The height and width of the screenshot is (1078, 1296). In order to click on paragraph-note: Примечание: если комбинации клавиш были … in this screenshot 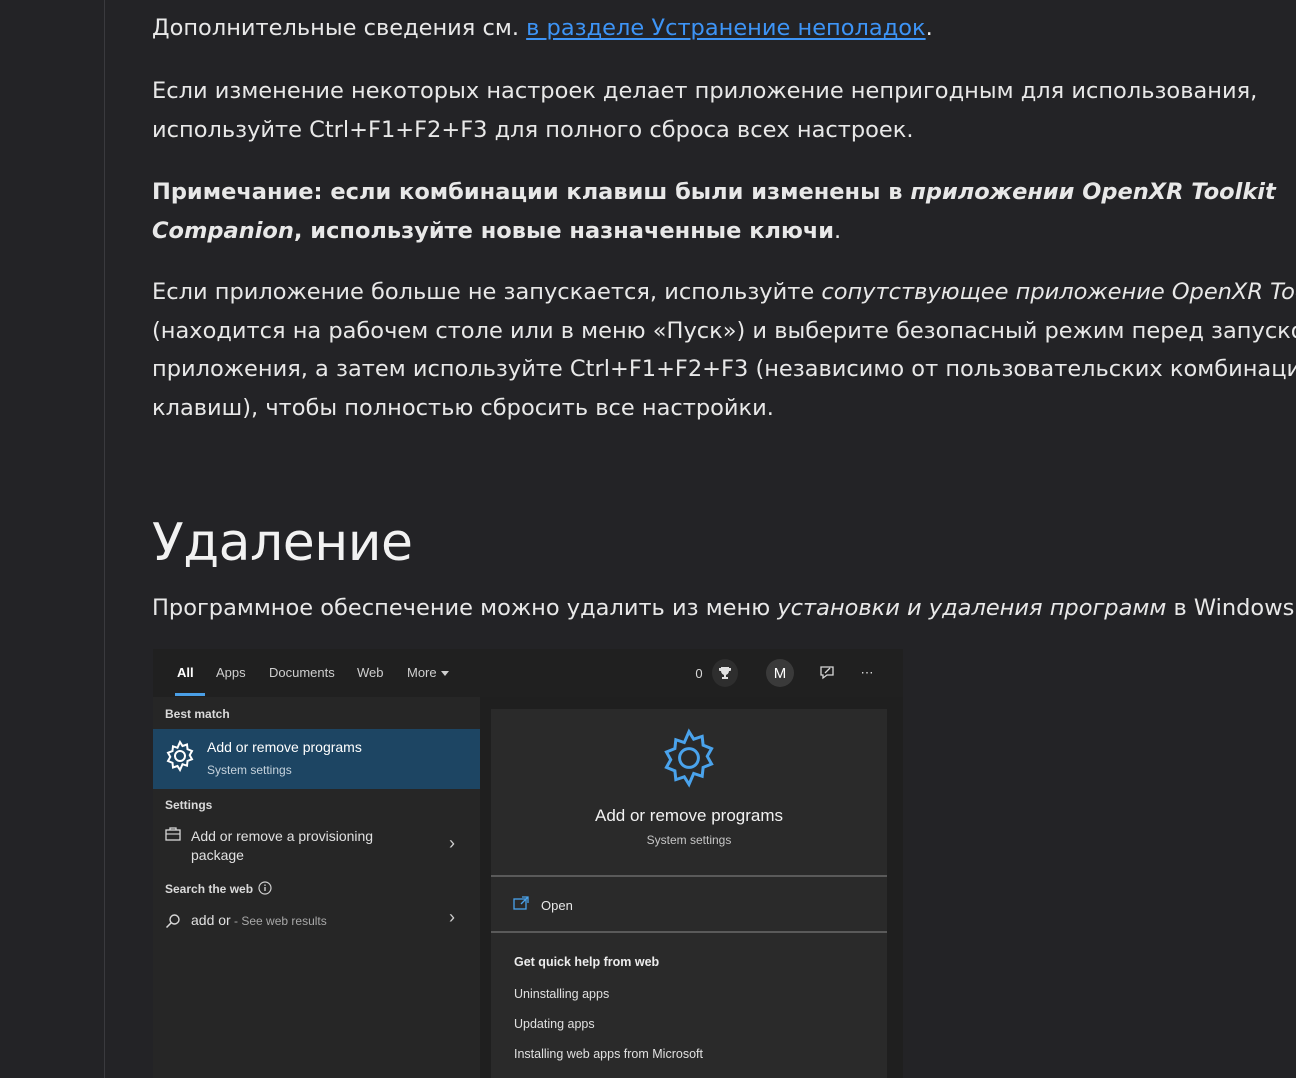, I will do `click(714, 211)`.